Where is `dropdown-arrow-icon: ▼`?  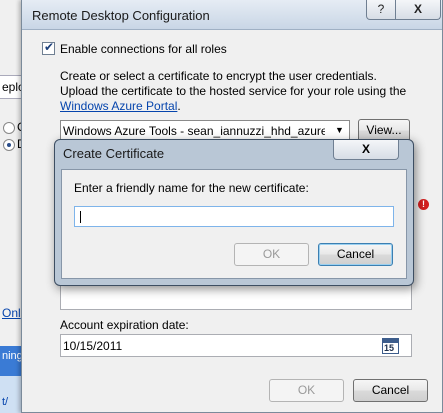
dropdown-arrow-icon: ▼ is located at coordinates (339, 130).